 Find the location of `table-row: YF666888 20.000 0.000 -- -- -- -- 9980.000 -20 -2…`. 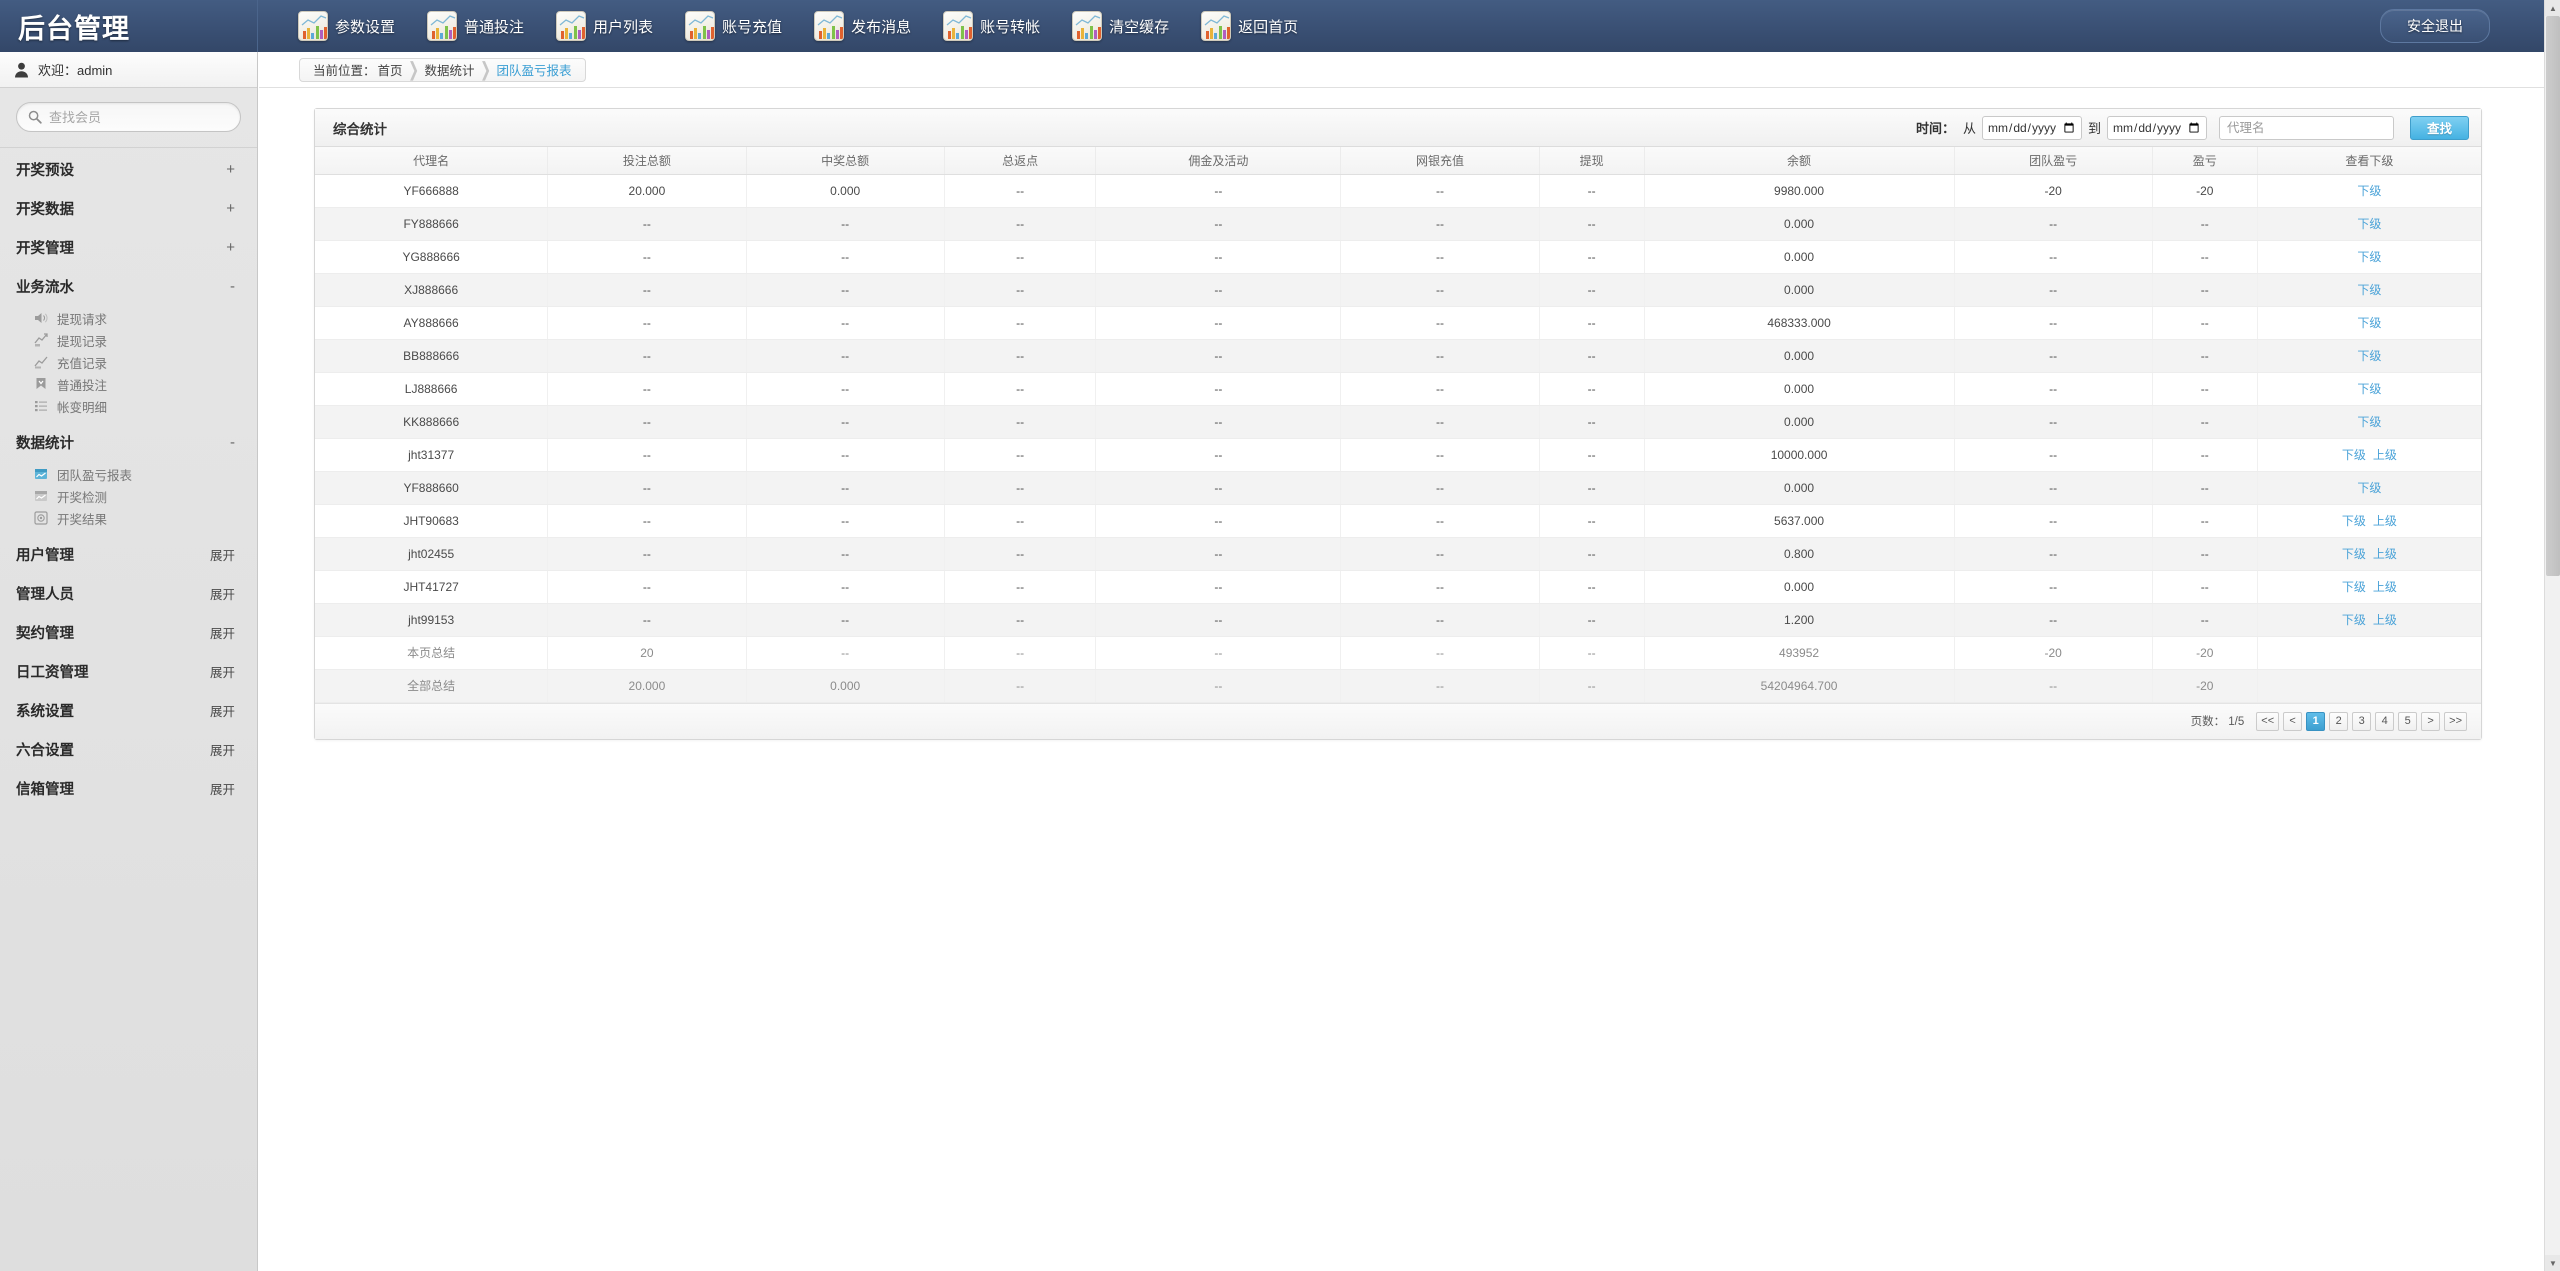

table-row: YF666888 20.000 0.000 -- -- -- -- 9980.000 -20 -2… is located at coordinates (1398, 191).